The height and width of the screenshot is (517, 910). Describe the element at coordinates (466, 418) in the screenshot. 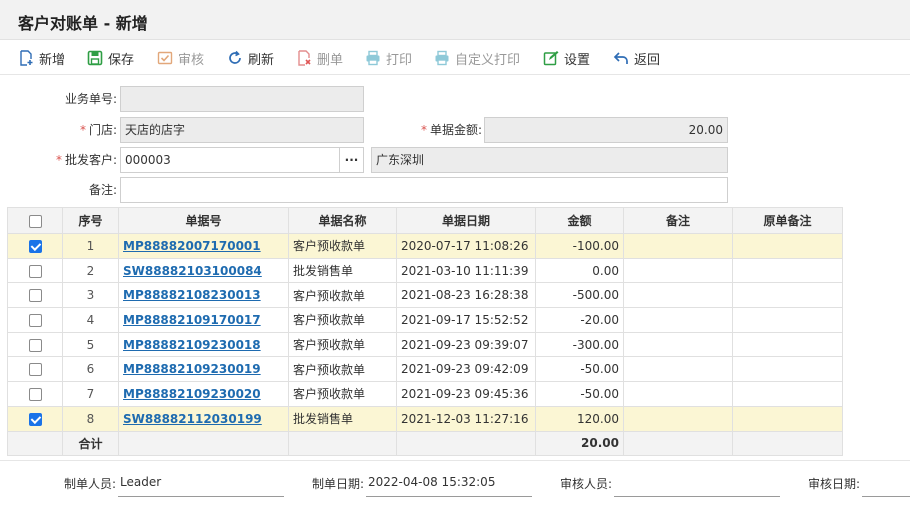

I see `row-doc-date: 2021-12-03 11:27:16` at that location.